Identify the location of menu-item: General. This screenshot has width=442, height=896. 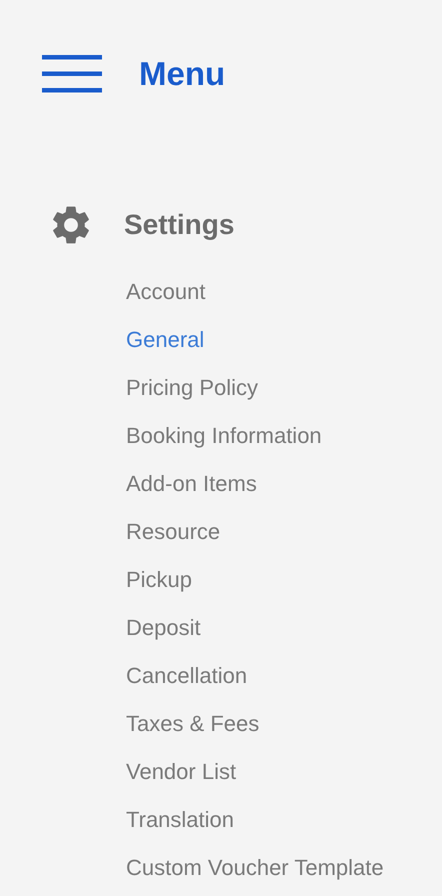
(165, 340).